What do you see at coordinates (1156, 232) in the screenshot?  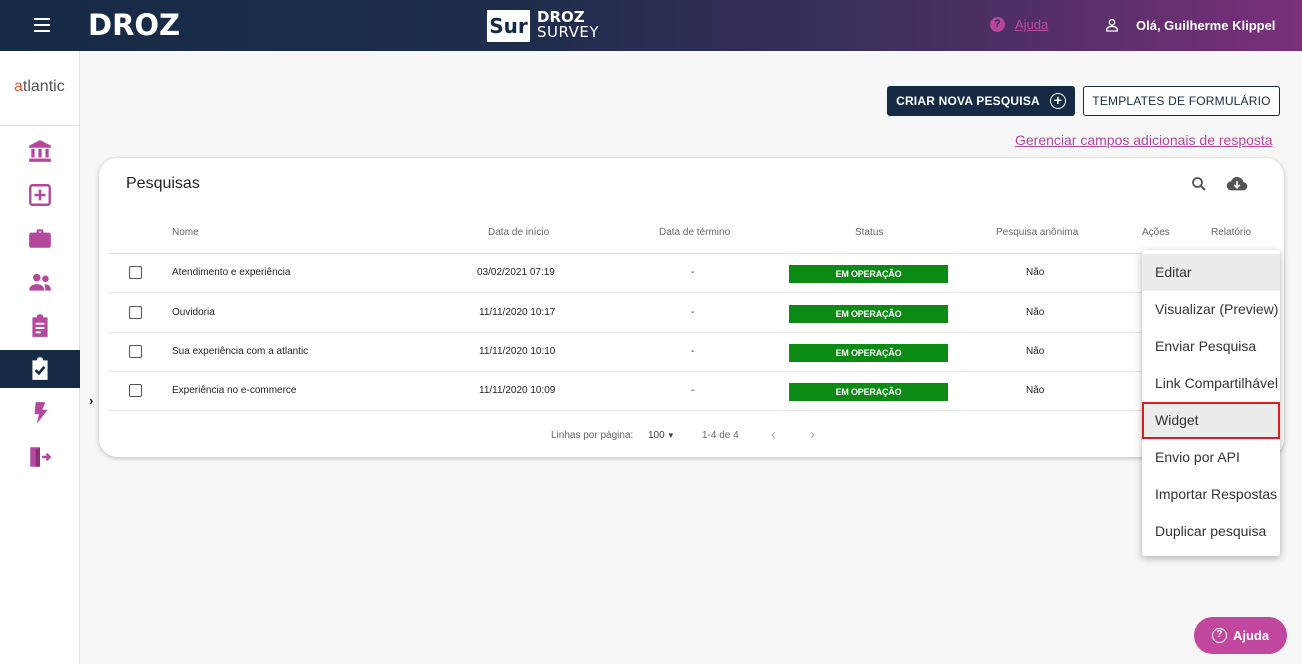 I see `col-header-actions: Ações` at bounding box center [1156, 232].